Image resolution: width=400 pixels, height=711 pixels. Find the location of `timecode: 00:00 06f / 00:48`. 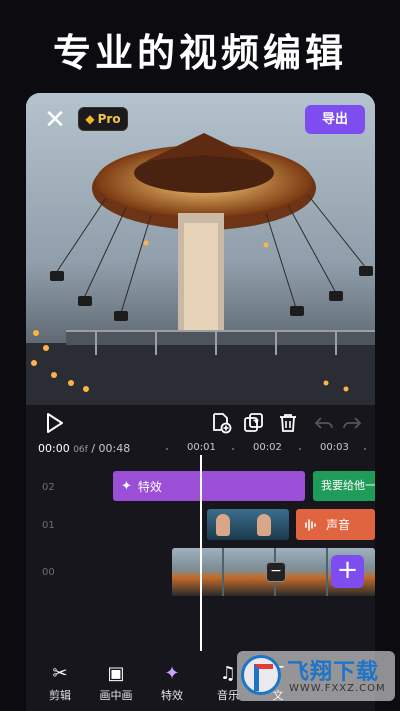

timecode: 00:00 06f / 00:48 is located at coordinates (84, 448).